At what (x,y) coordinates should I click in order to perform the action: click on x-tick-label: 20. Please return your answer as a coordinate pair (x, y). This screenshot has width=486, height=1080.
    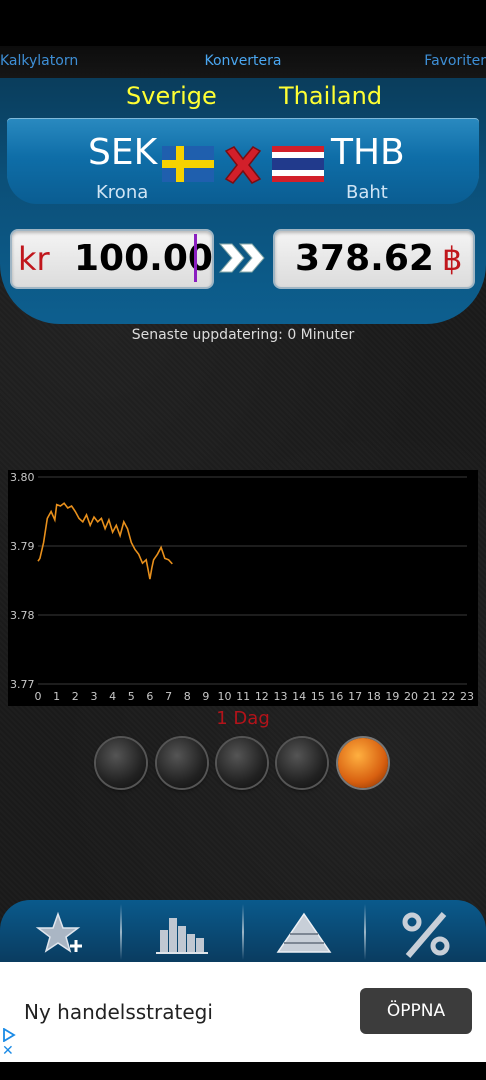
    Looking at the image, I should click on (411, 696).